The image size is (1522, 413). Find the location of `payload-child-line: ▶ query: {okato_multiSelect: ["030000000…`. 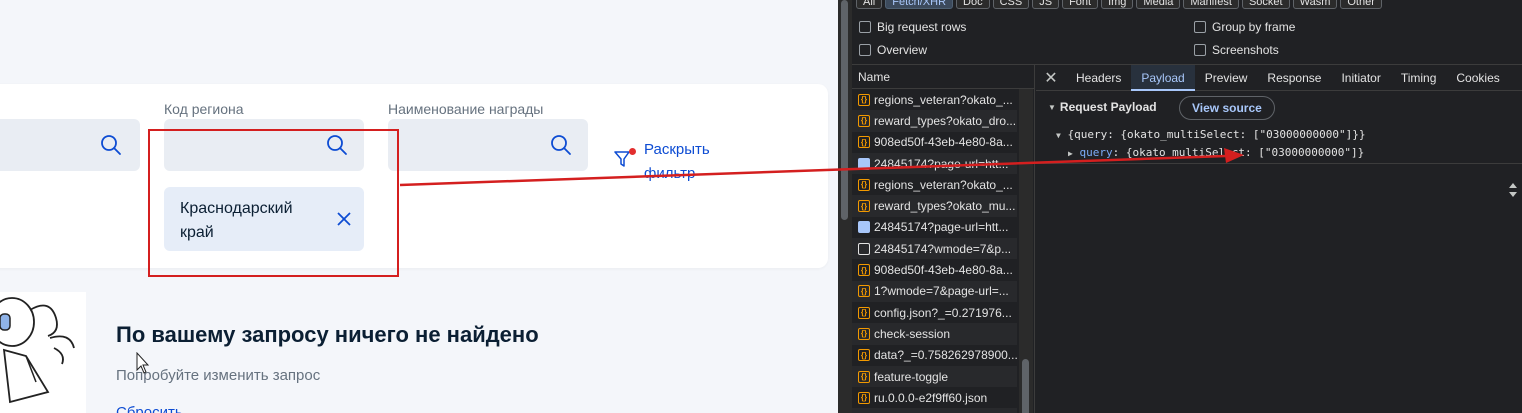

payload-child-line: ▶ query: {okato_multiSelect: ["030000000… is located at coordinates (1216, 152).